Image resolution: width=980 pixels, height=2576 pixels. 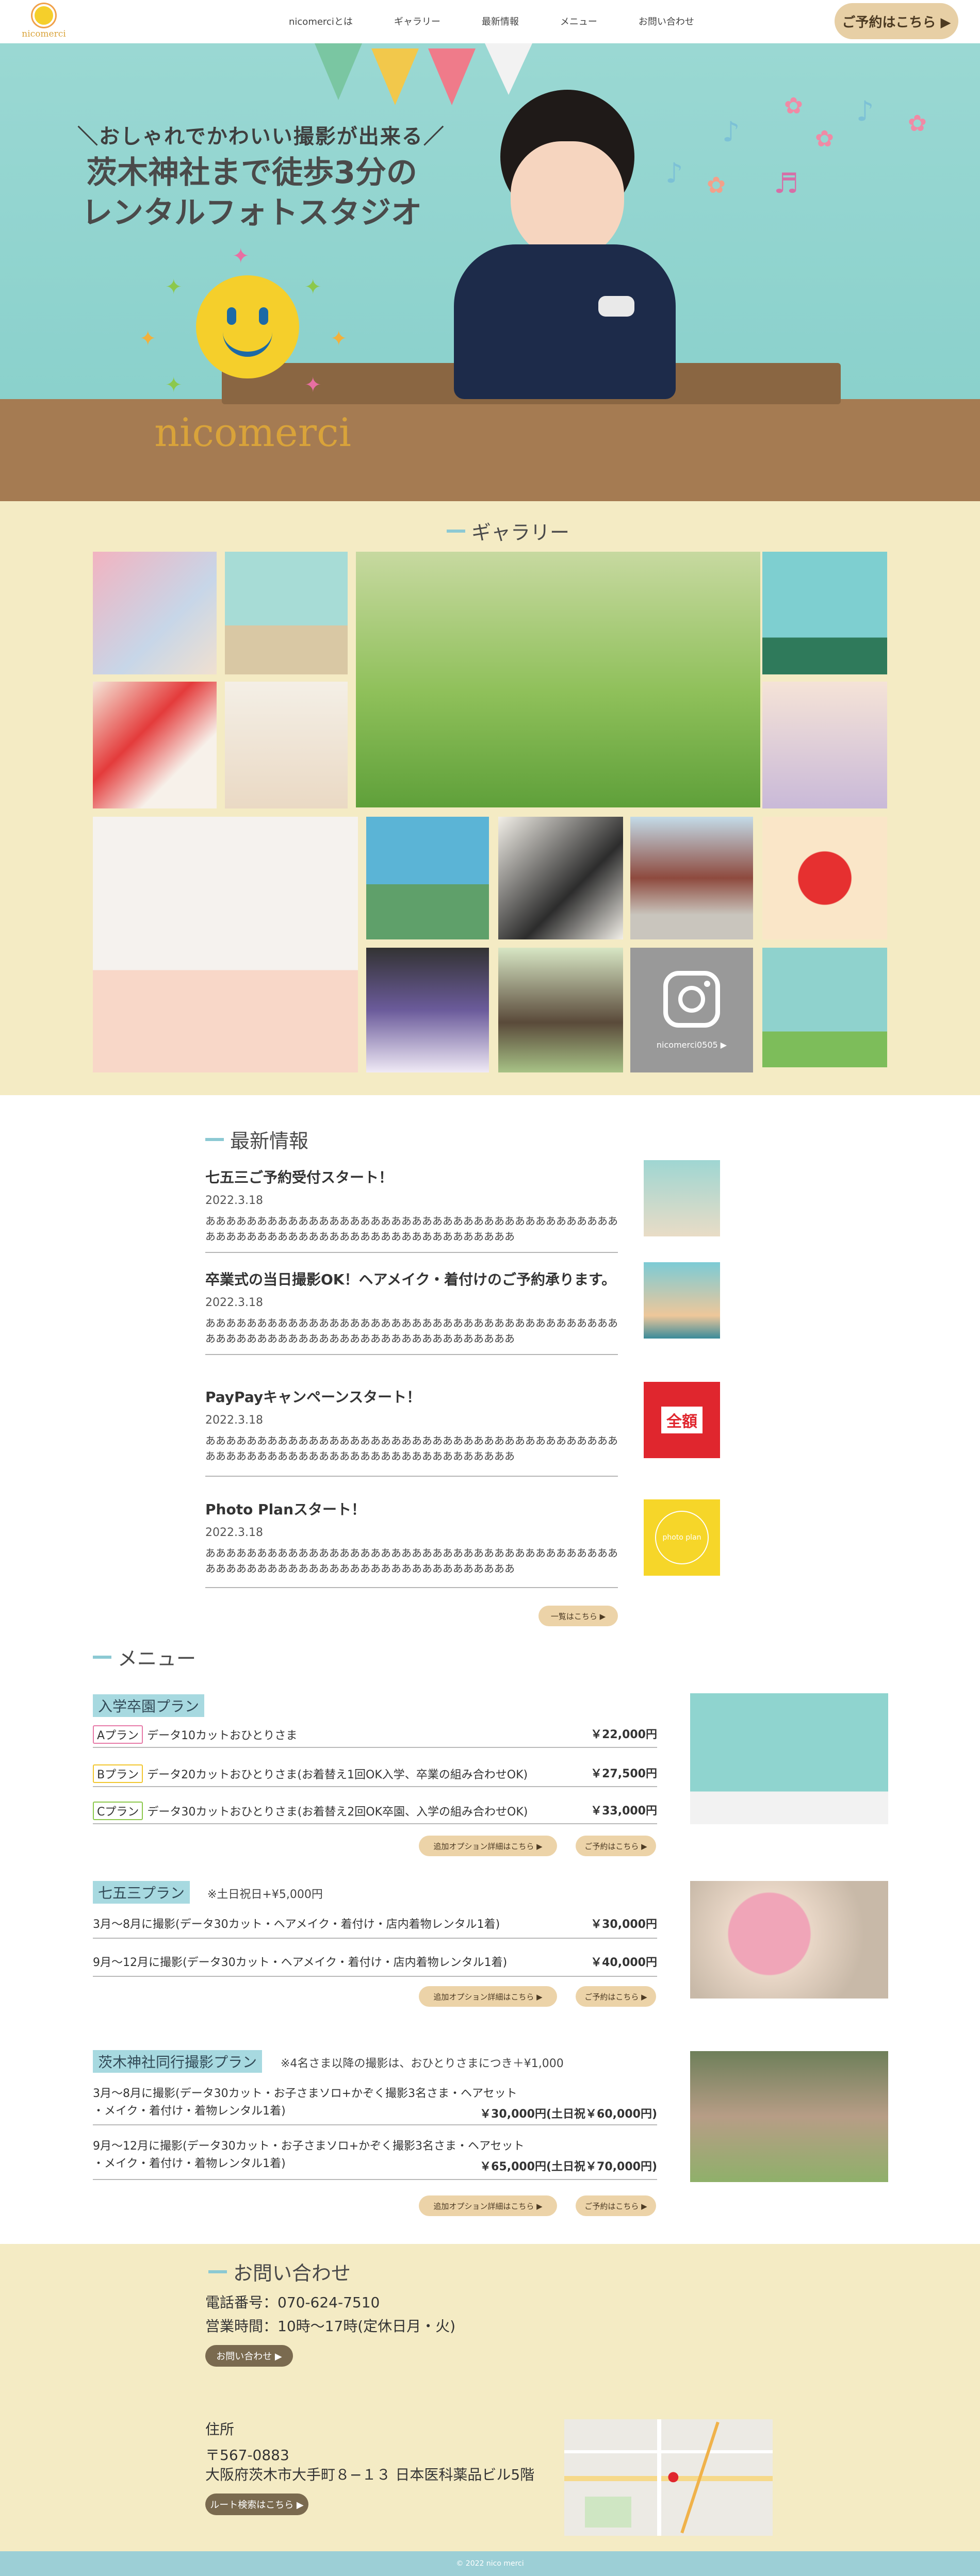 I want to click on news-more-button: 一覧はこちら ▶, so click(x=578, y=1616).